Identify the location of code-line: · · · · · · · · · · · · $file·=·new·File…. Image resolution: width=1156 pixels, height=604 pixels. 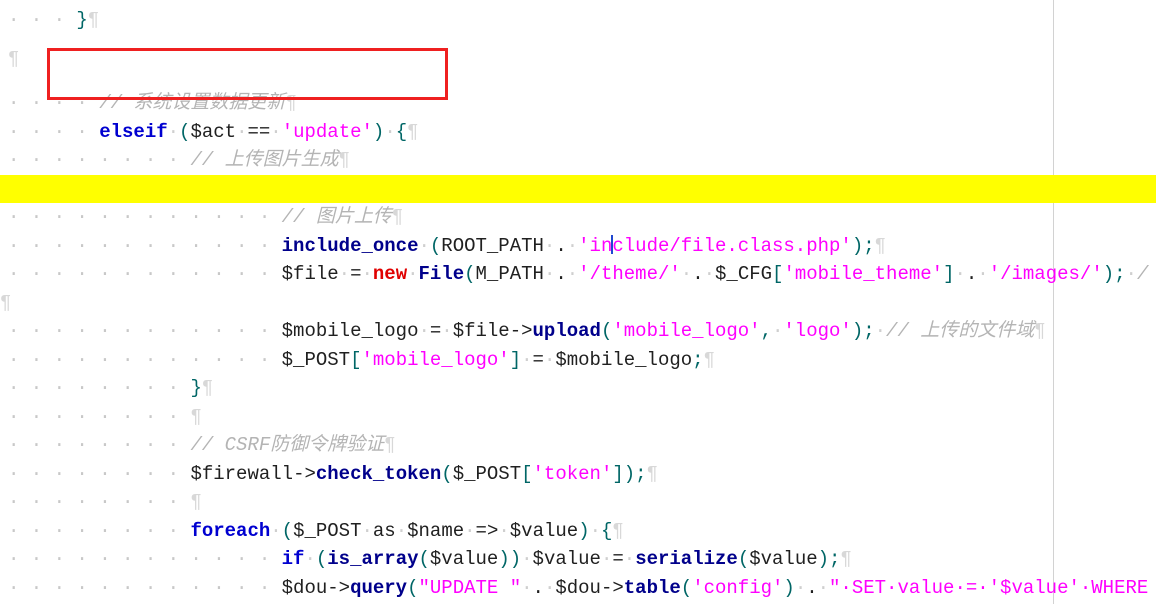
(578, 244).